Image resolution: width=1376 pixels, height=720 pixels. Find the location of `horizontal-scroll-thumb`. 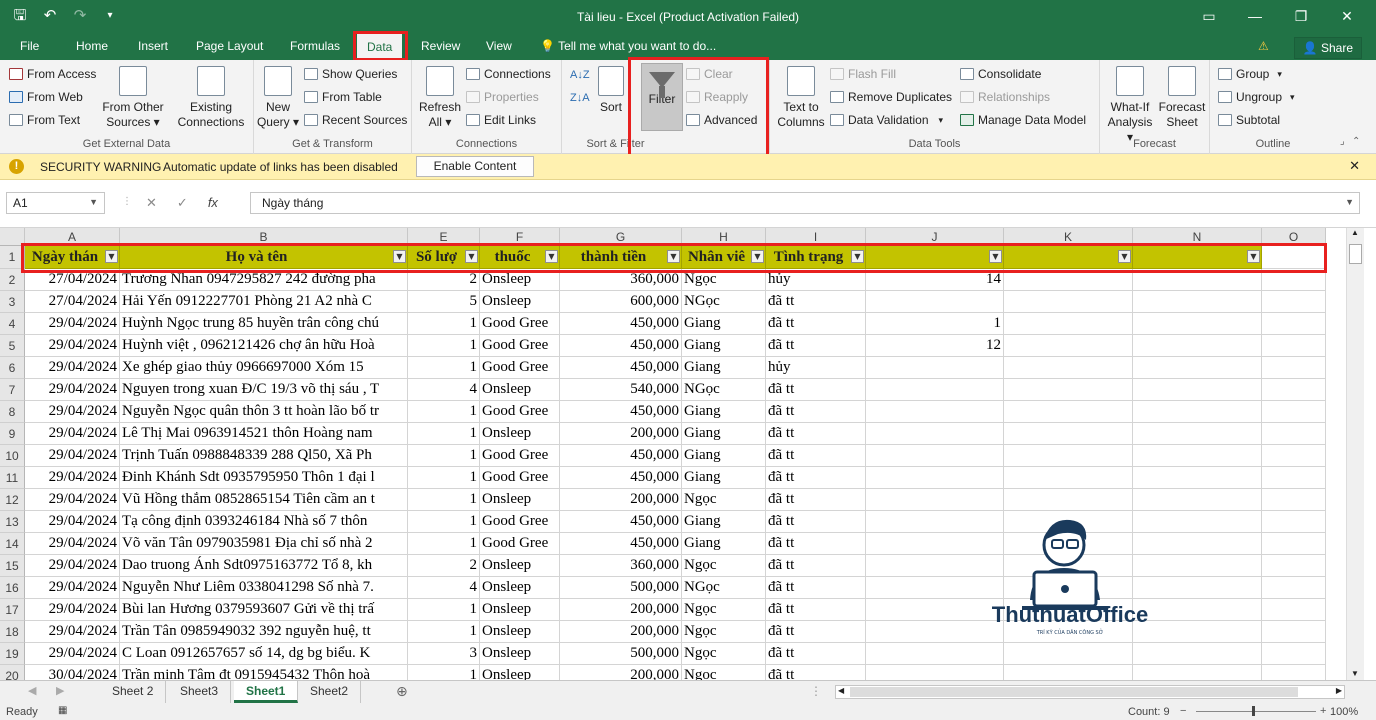

horizontal-scroll-thumb is located at coordinates (1074, 692).